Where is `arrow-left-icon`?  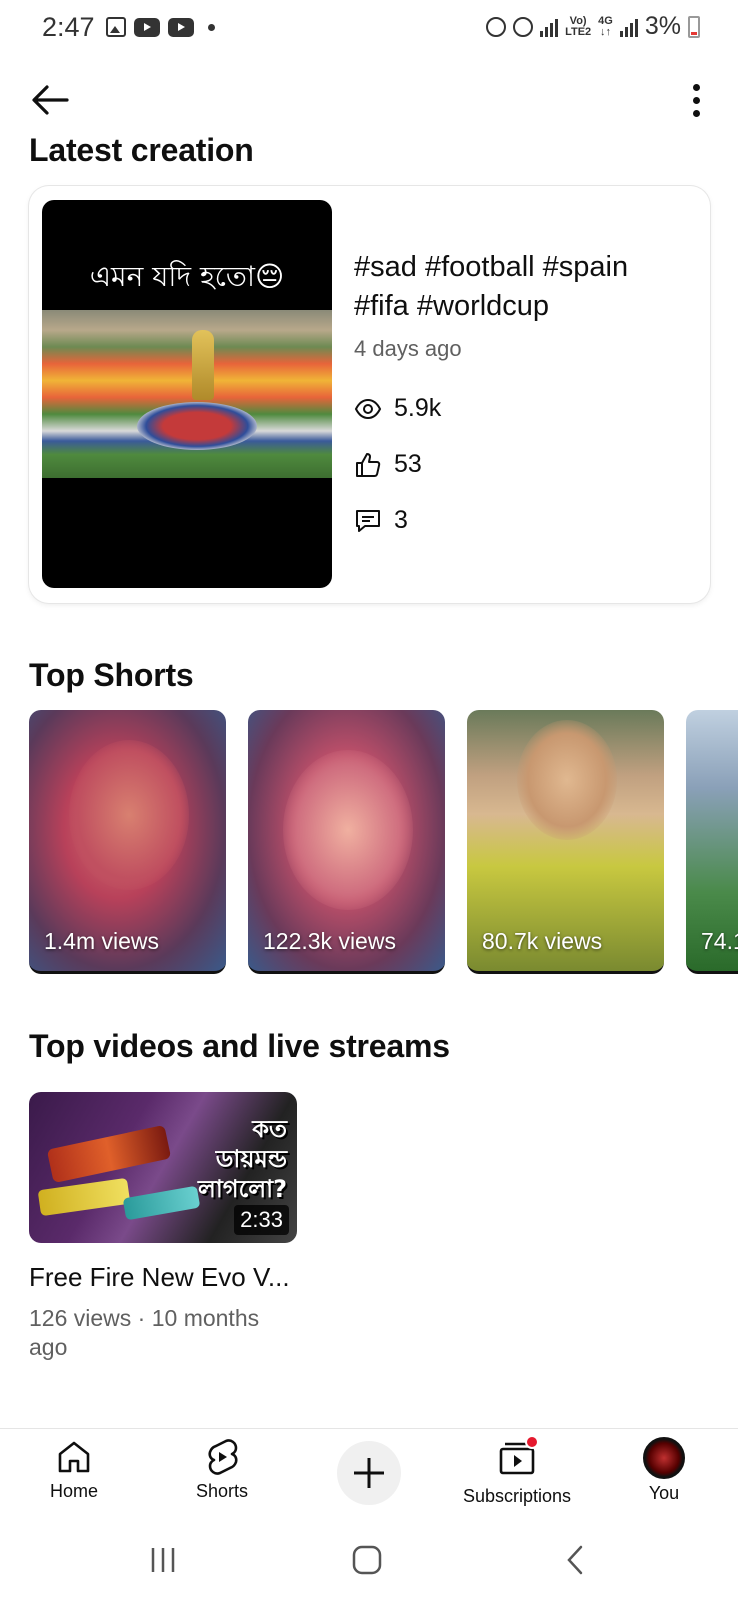 arrow-left-icon is located at coordinates (50, 100).